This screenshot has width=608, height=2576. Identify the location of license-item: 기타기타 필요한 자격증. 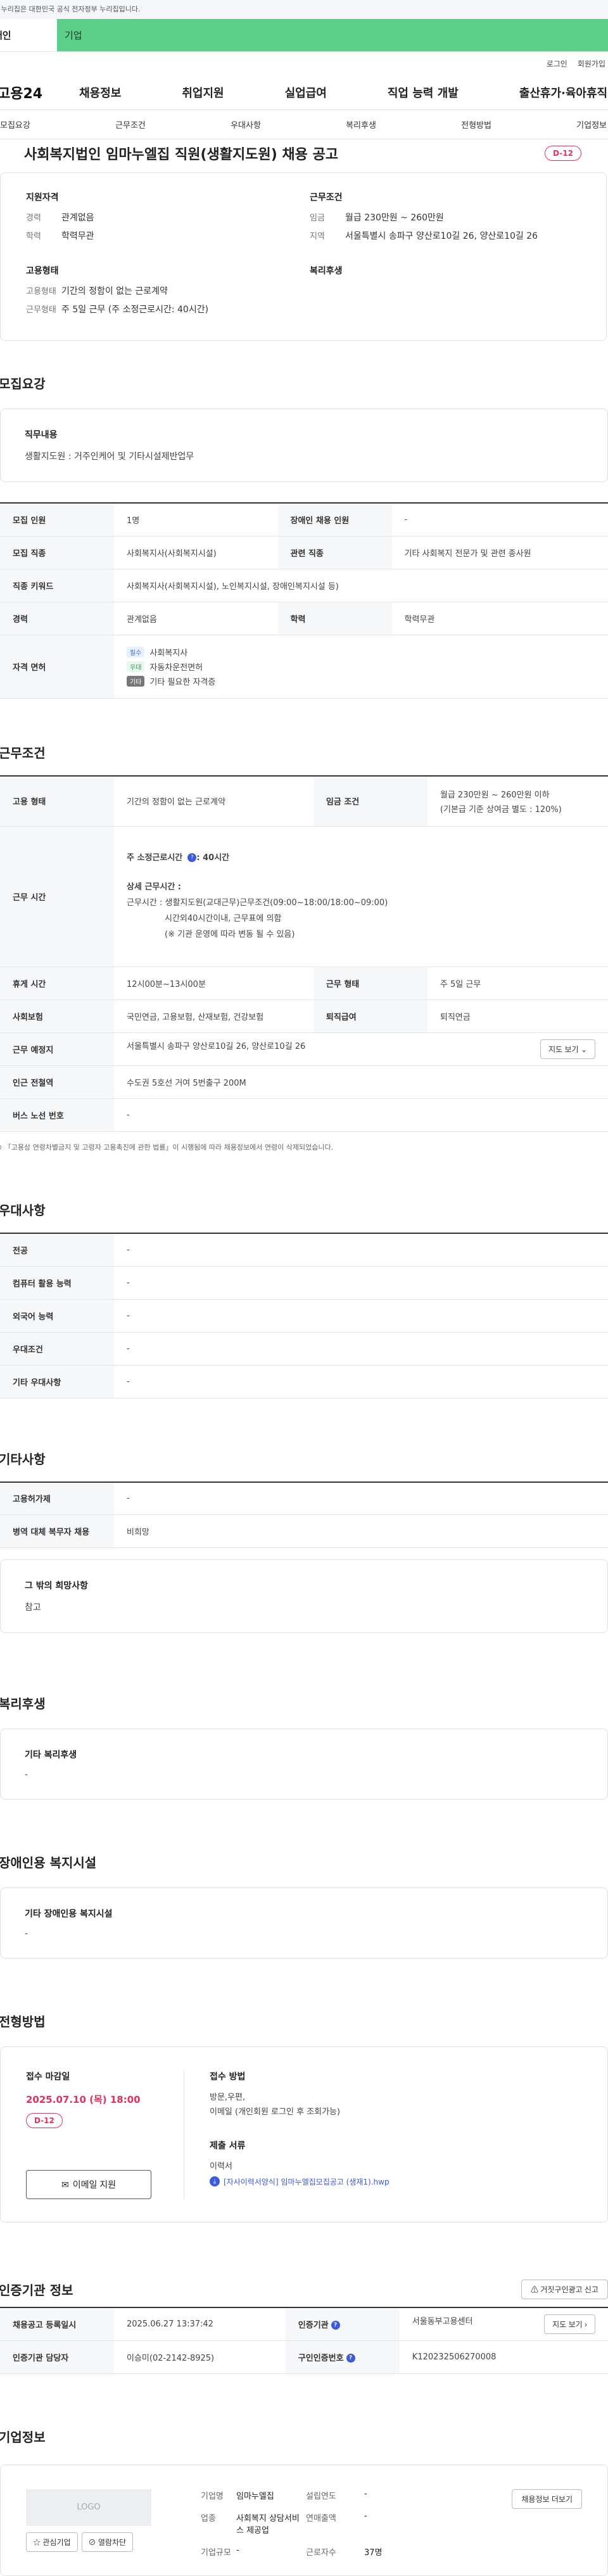
(361, 681).